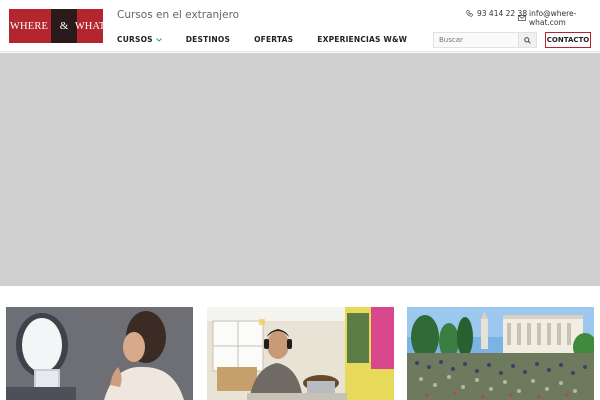 The image size is (600, 400). What do you see at coordinates (29, 26) in the screenshot?
I see `logo-text-where: WHERE` at bounding box center [29, 26].